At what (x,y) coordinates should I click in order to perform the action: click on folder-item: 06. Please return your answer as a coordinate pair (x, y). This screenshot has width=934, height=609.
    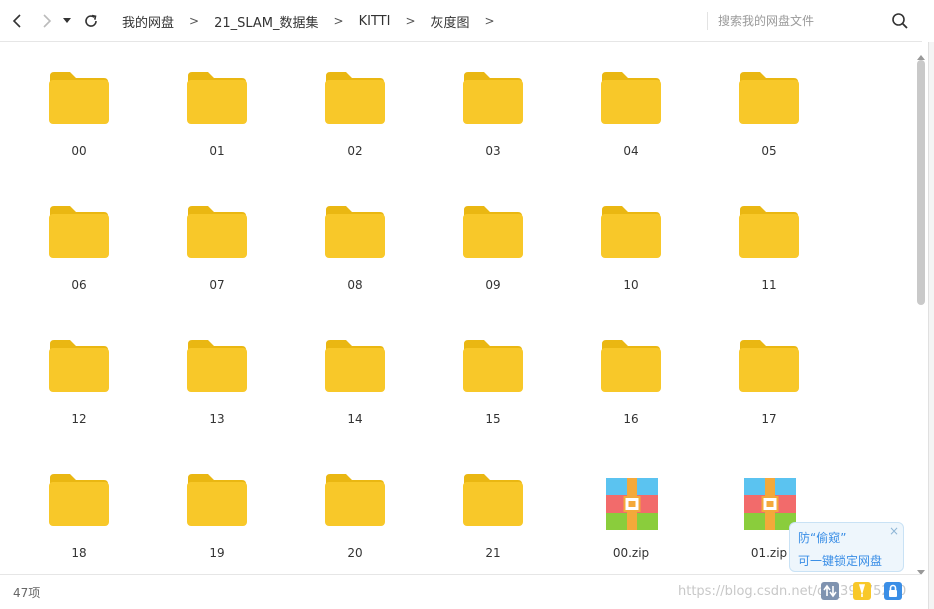
    Looking at the image, I should click on (79, 249).